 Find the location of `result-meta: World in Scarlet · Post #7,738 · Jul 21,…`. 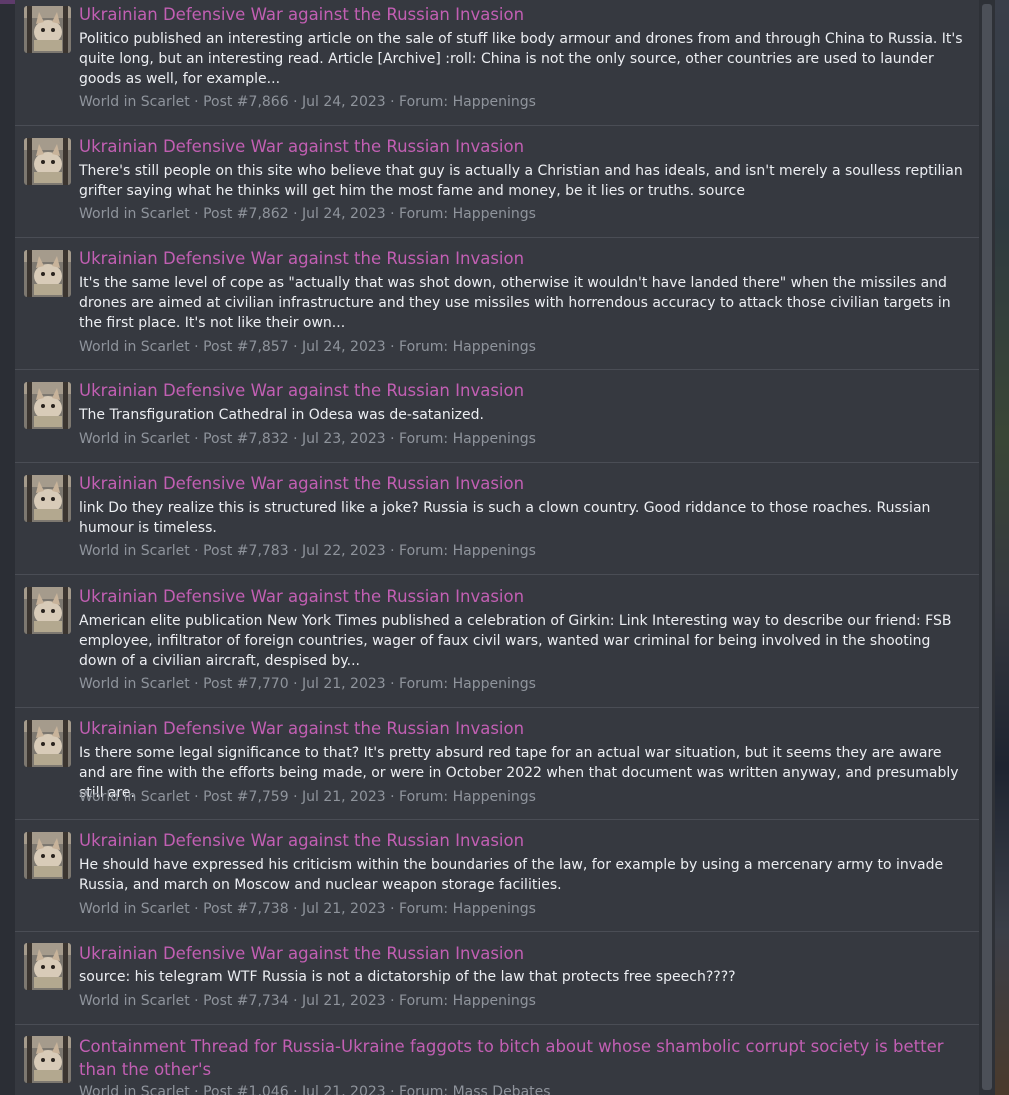

result-meta: World in Scarlet · Post #7,738 · Jul 21,… is located at coordinates (307, 909).